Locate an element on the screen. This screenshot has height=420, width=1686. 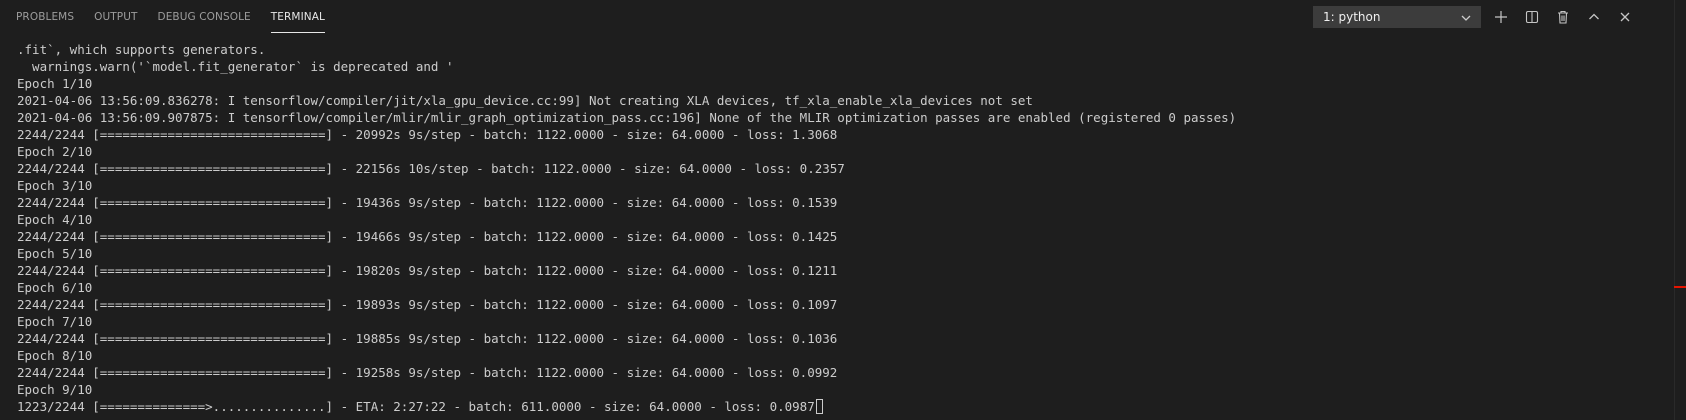
terminal-line: Epoch 4/10 is located at coordinates (55, 219).